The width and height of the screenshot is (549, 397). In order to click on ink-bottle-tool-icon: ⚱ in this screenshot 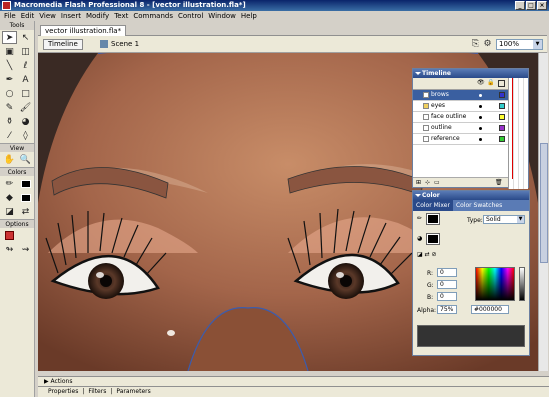, I will do `click(9, 121)`.